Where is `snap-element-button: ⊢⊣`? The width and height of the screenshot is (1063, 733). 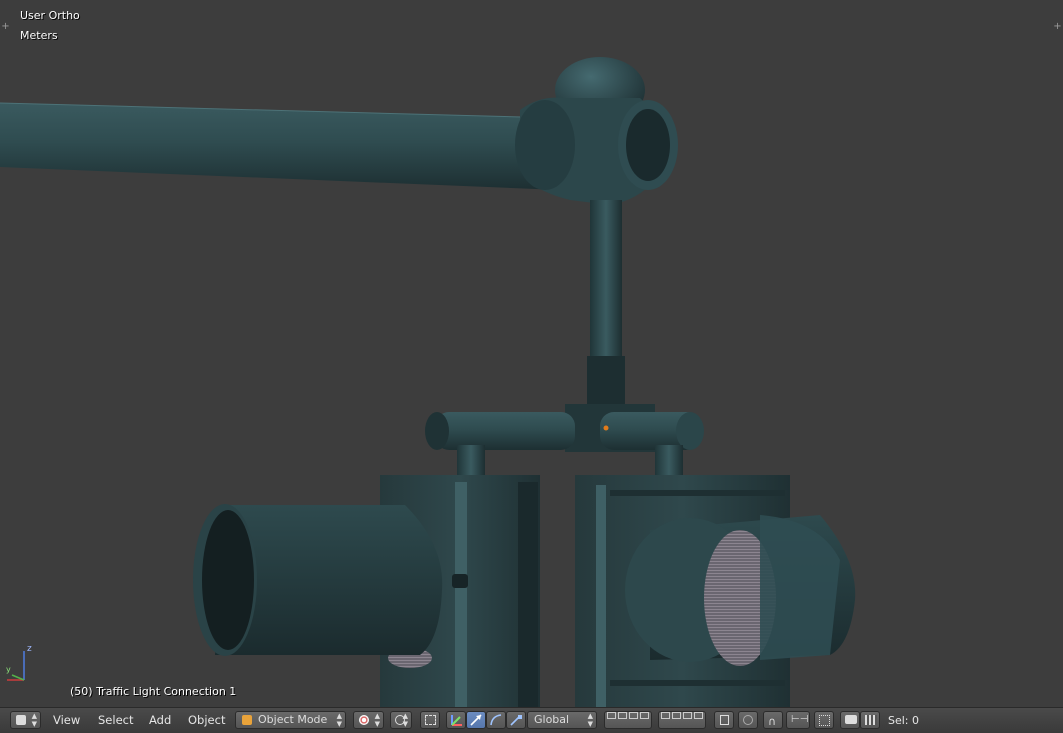 snap-element-button: ⊢⊣ is located at coordinates (798, 720).